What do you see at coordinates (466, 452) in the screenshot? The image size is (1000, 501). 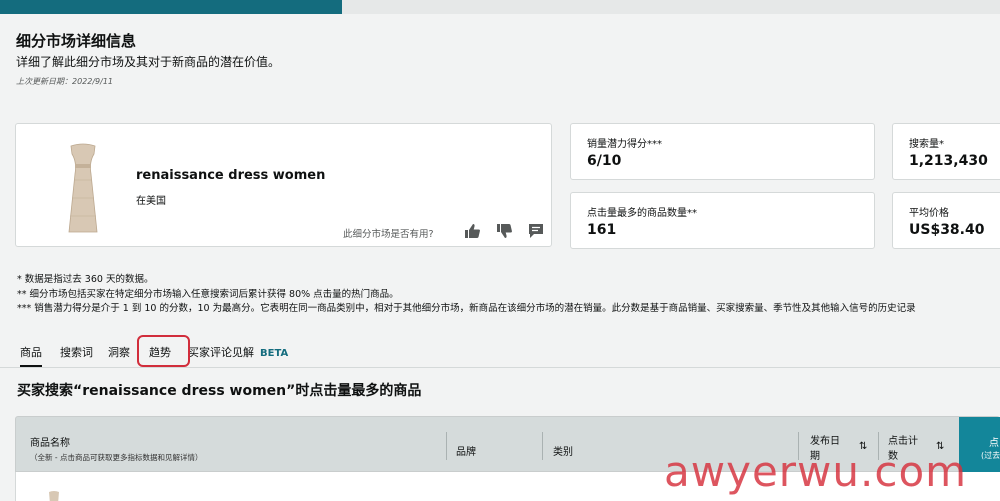 I see `col-brand: 品牌` at bounding box center [466, 452].